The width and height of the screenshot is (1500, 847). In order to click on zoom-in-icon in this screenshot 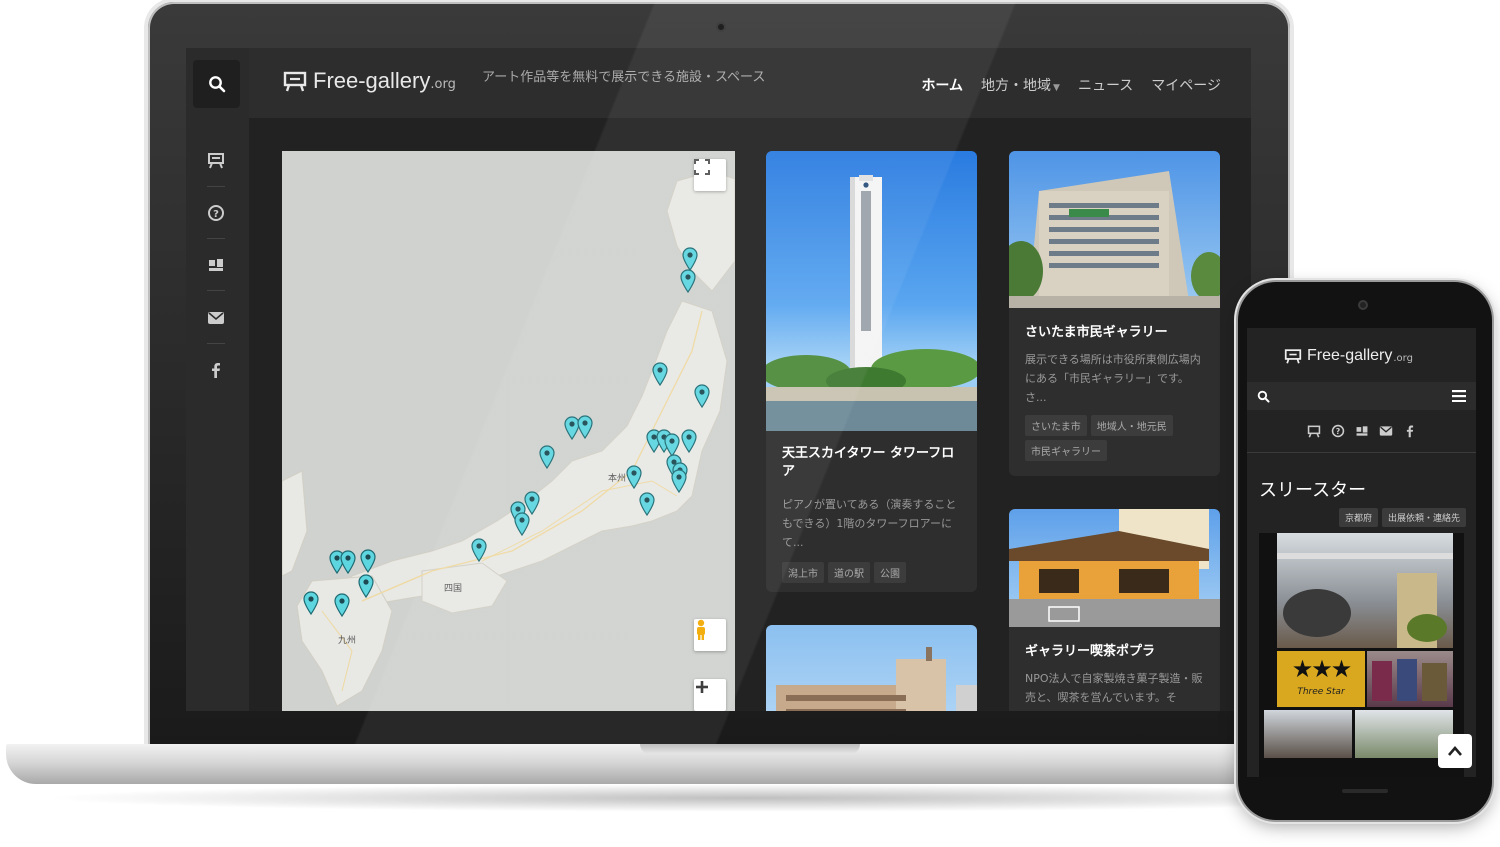, I will do `click(702, 687)`.